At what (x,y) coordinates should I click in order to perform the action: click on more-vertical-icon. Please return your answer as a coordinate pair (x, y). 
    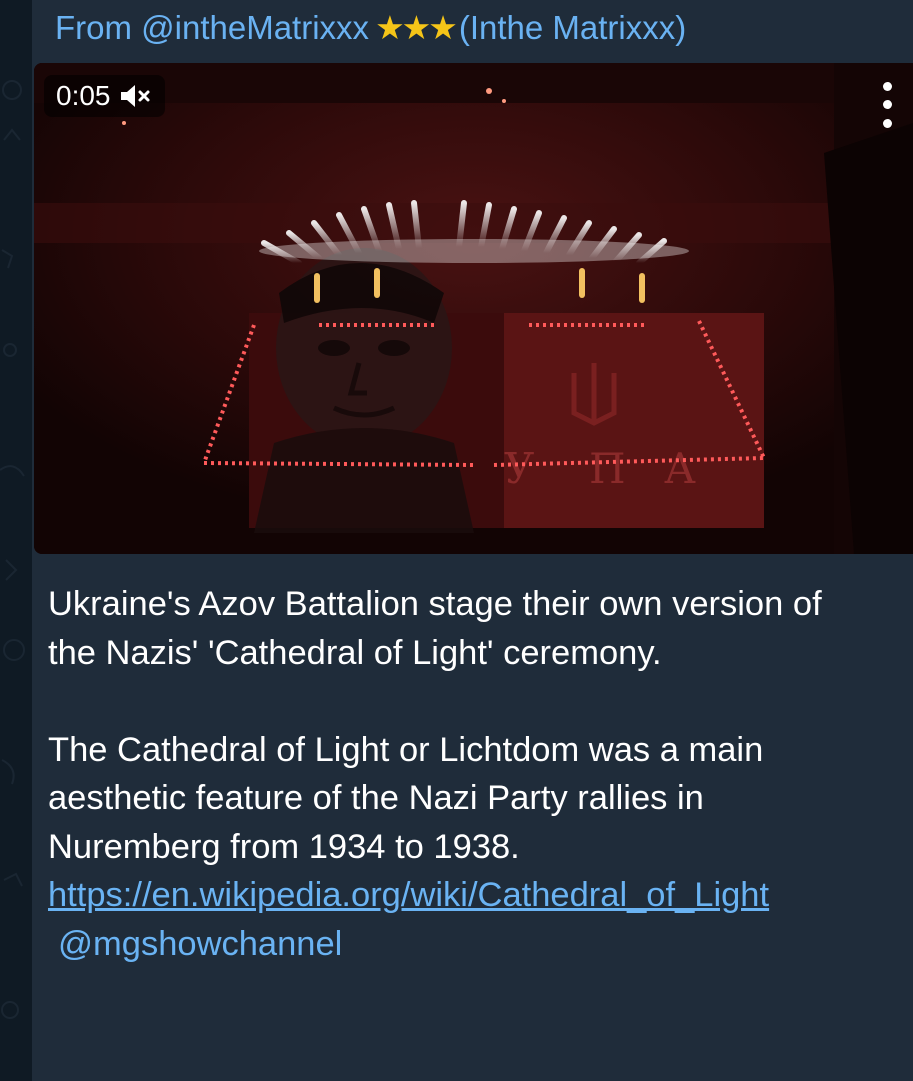
    Looking at the image, I should click on (887, 105).